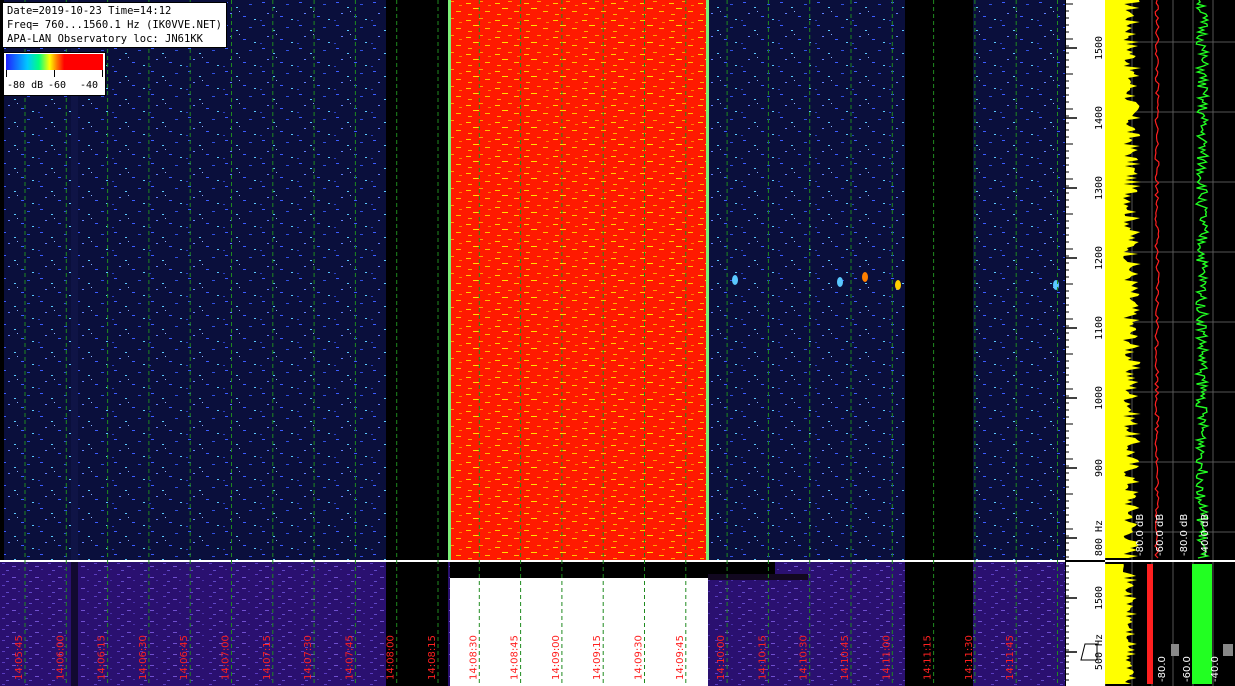  I want to click on time-label: 14:11:00, so click(886, 657).